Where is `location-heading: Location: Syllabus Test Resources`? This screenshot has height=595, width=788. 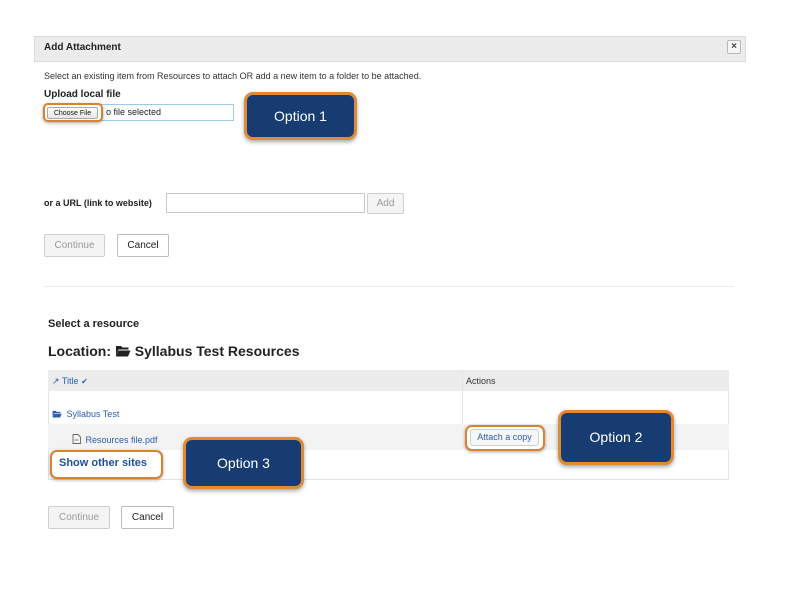 location-heading: Location: Syllabus Test Resources is located at coordinates (173, 351).